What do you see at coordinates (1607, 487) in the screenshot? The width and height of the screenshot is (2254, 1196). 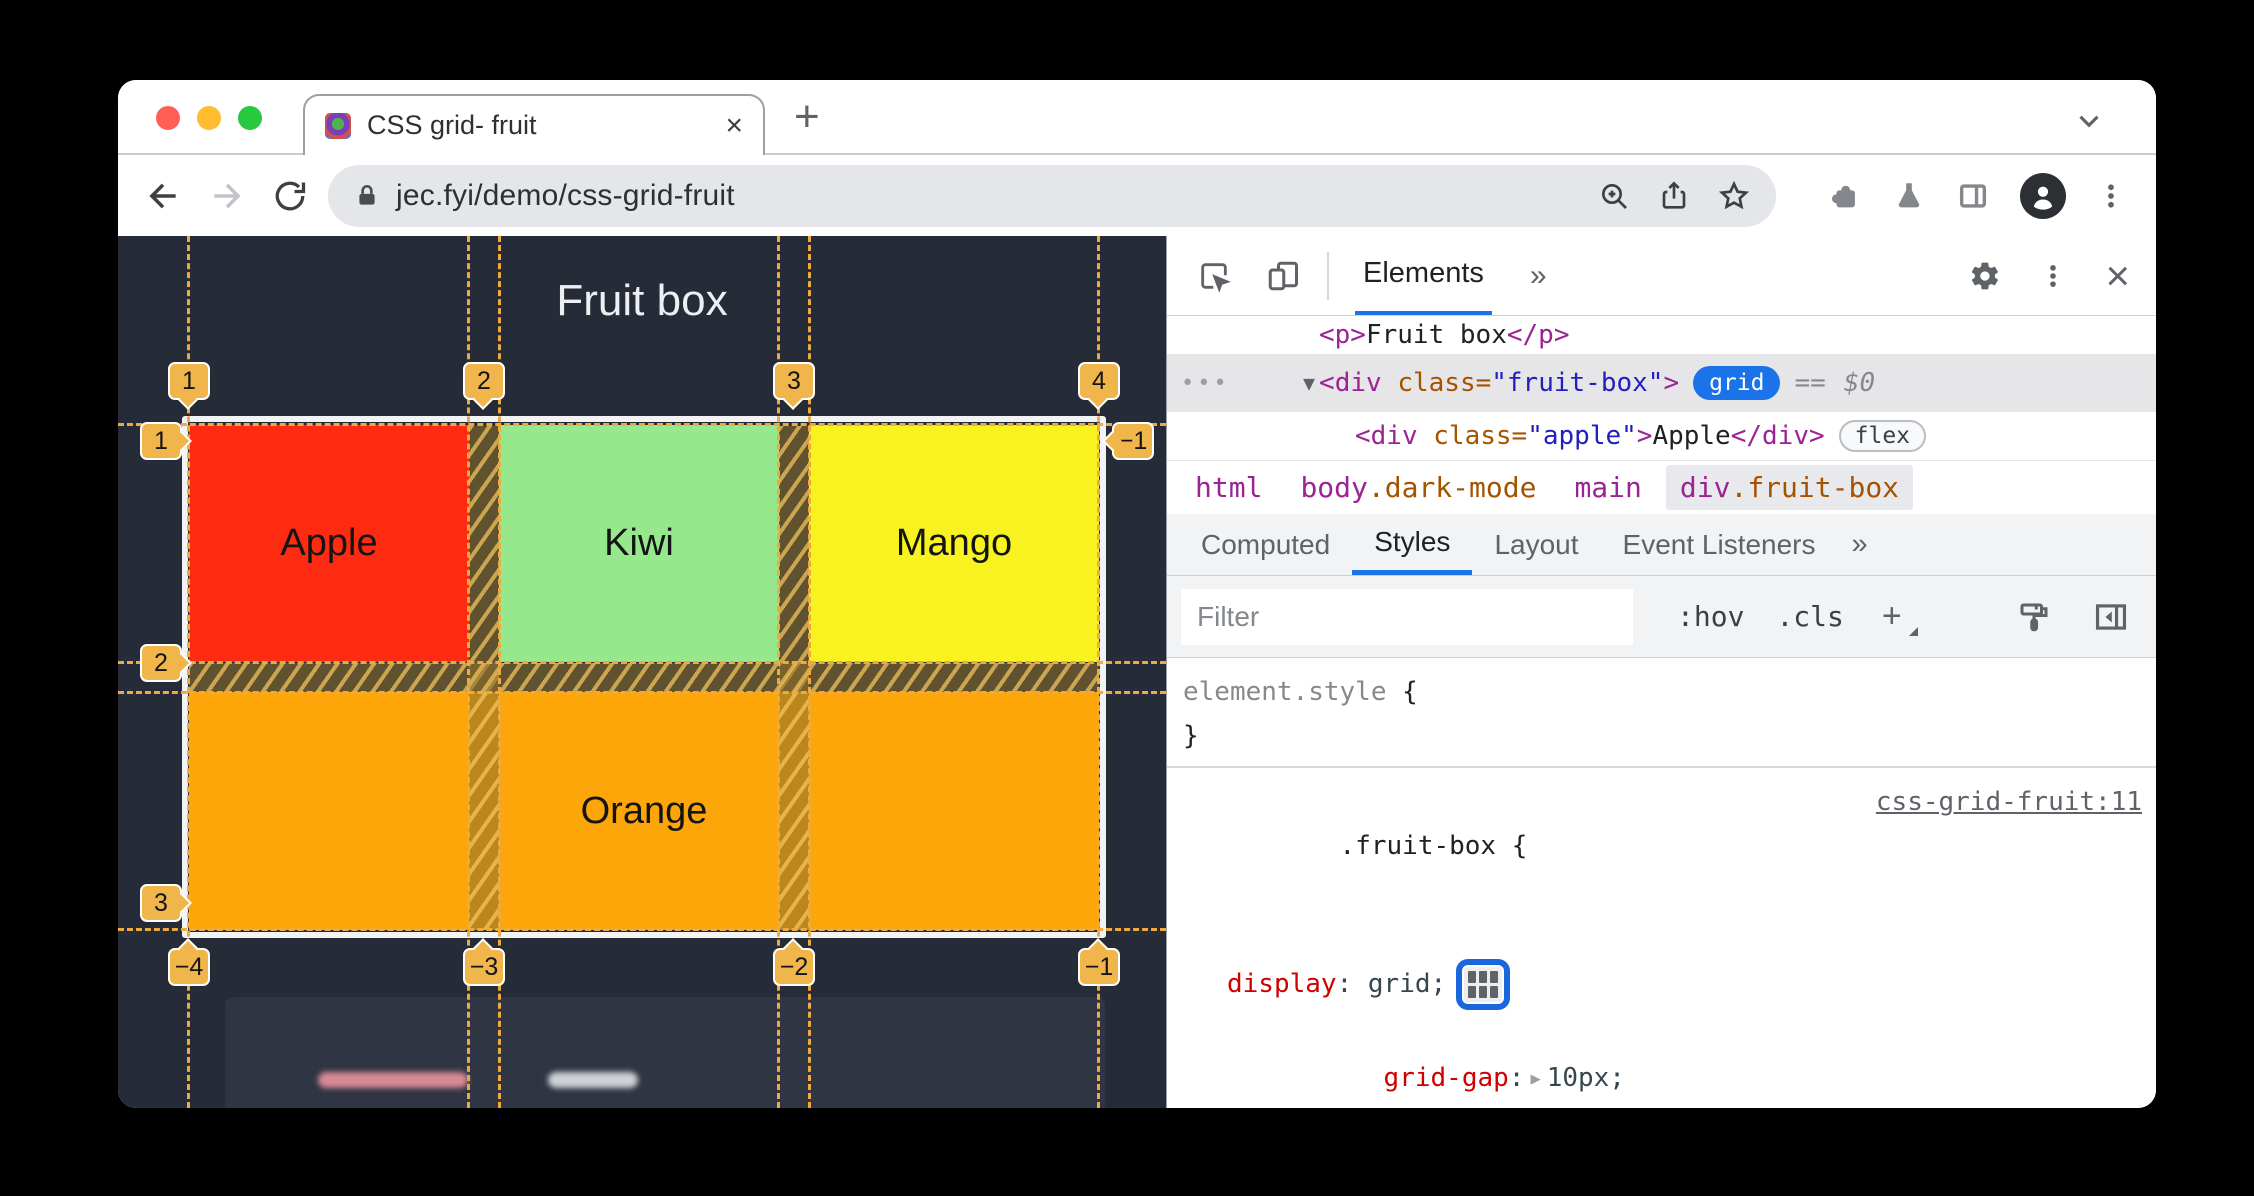 I see `breadcrumb-item-main: main` at bounding box center [1607, 487].